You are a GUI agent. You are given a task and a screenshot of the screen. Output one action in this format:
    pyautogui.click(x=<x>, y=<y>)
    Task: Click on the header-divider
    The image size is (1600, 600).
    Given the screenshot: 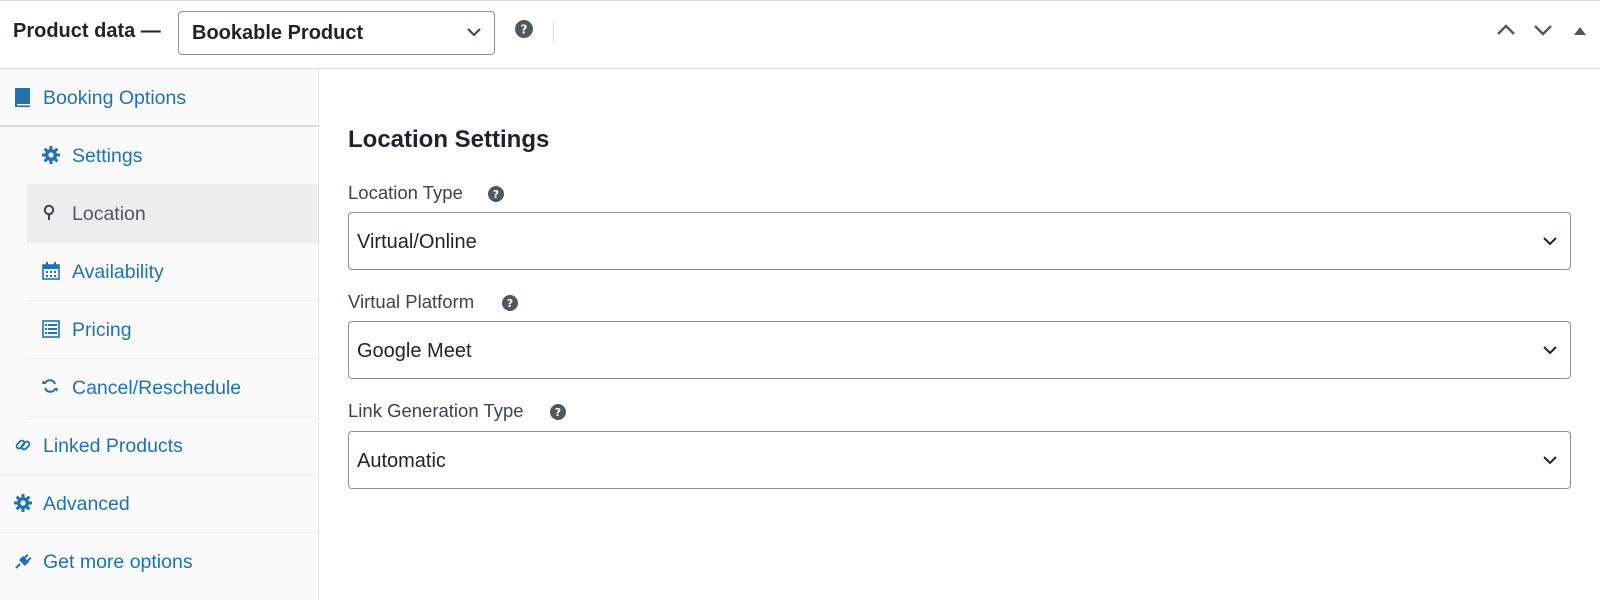 What is the action you would take?
    pyautogui.click(x=553, y=32)
    